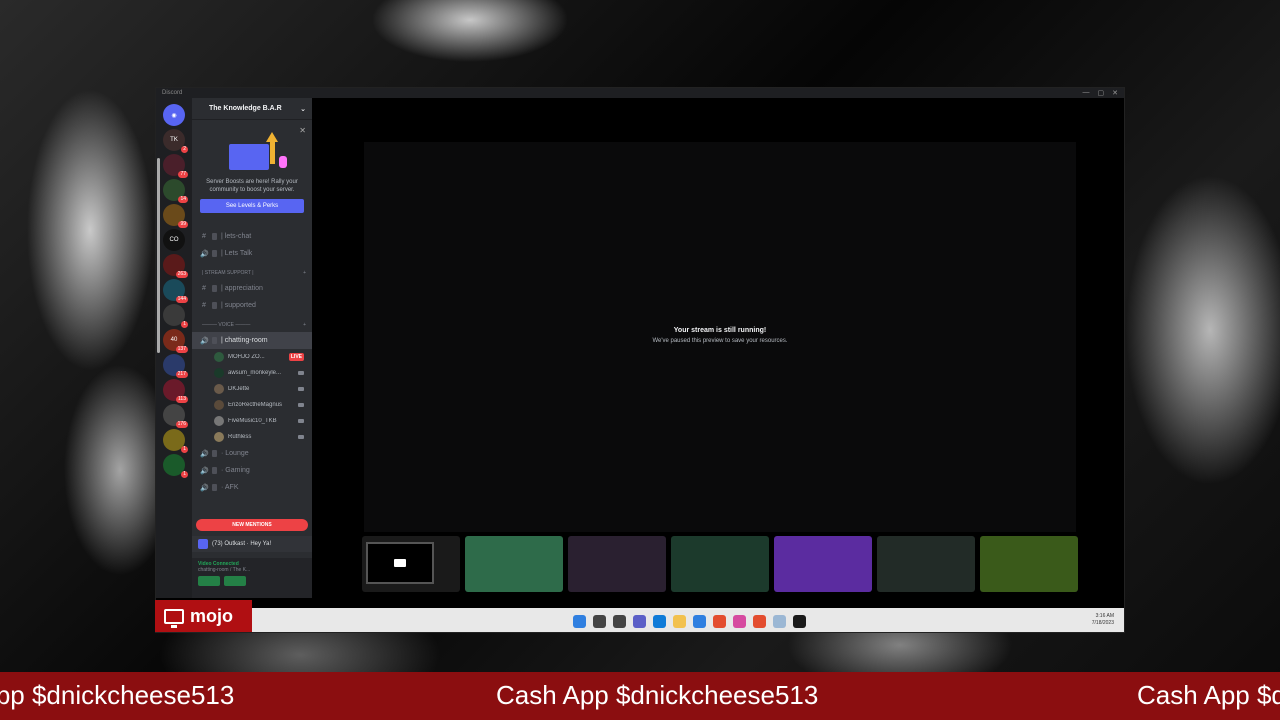 The height and width of the screenshot is (720, 1280). Describe the element at coordinates (252, 340) in the screenshot. I see `channel-chatting-room: 🔊 | chatting-room` at that location.